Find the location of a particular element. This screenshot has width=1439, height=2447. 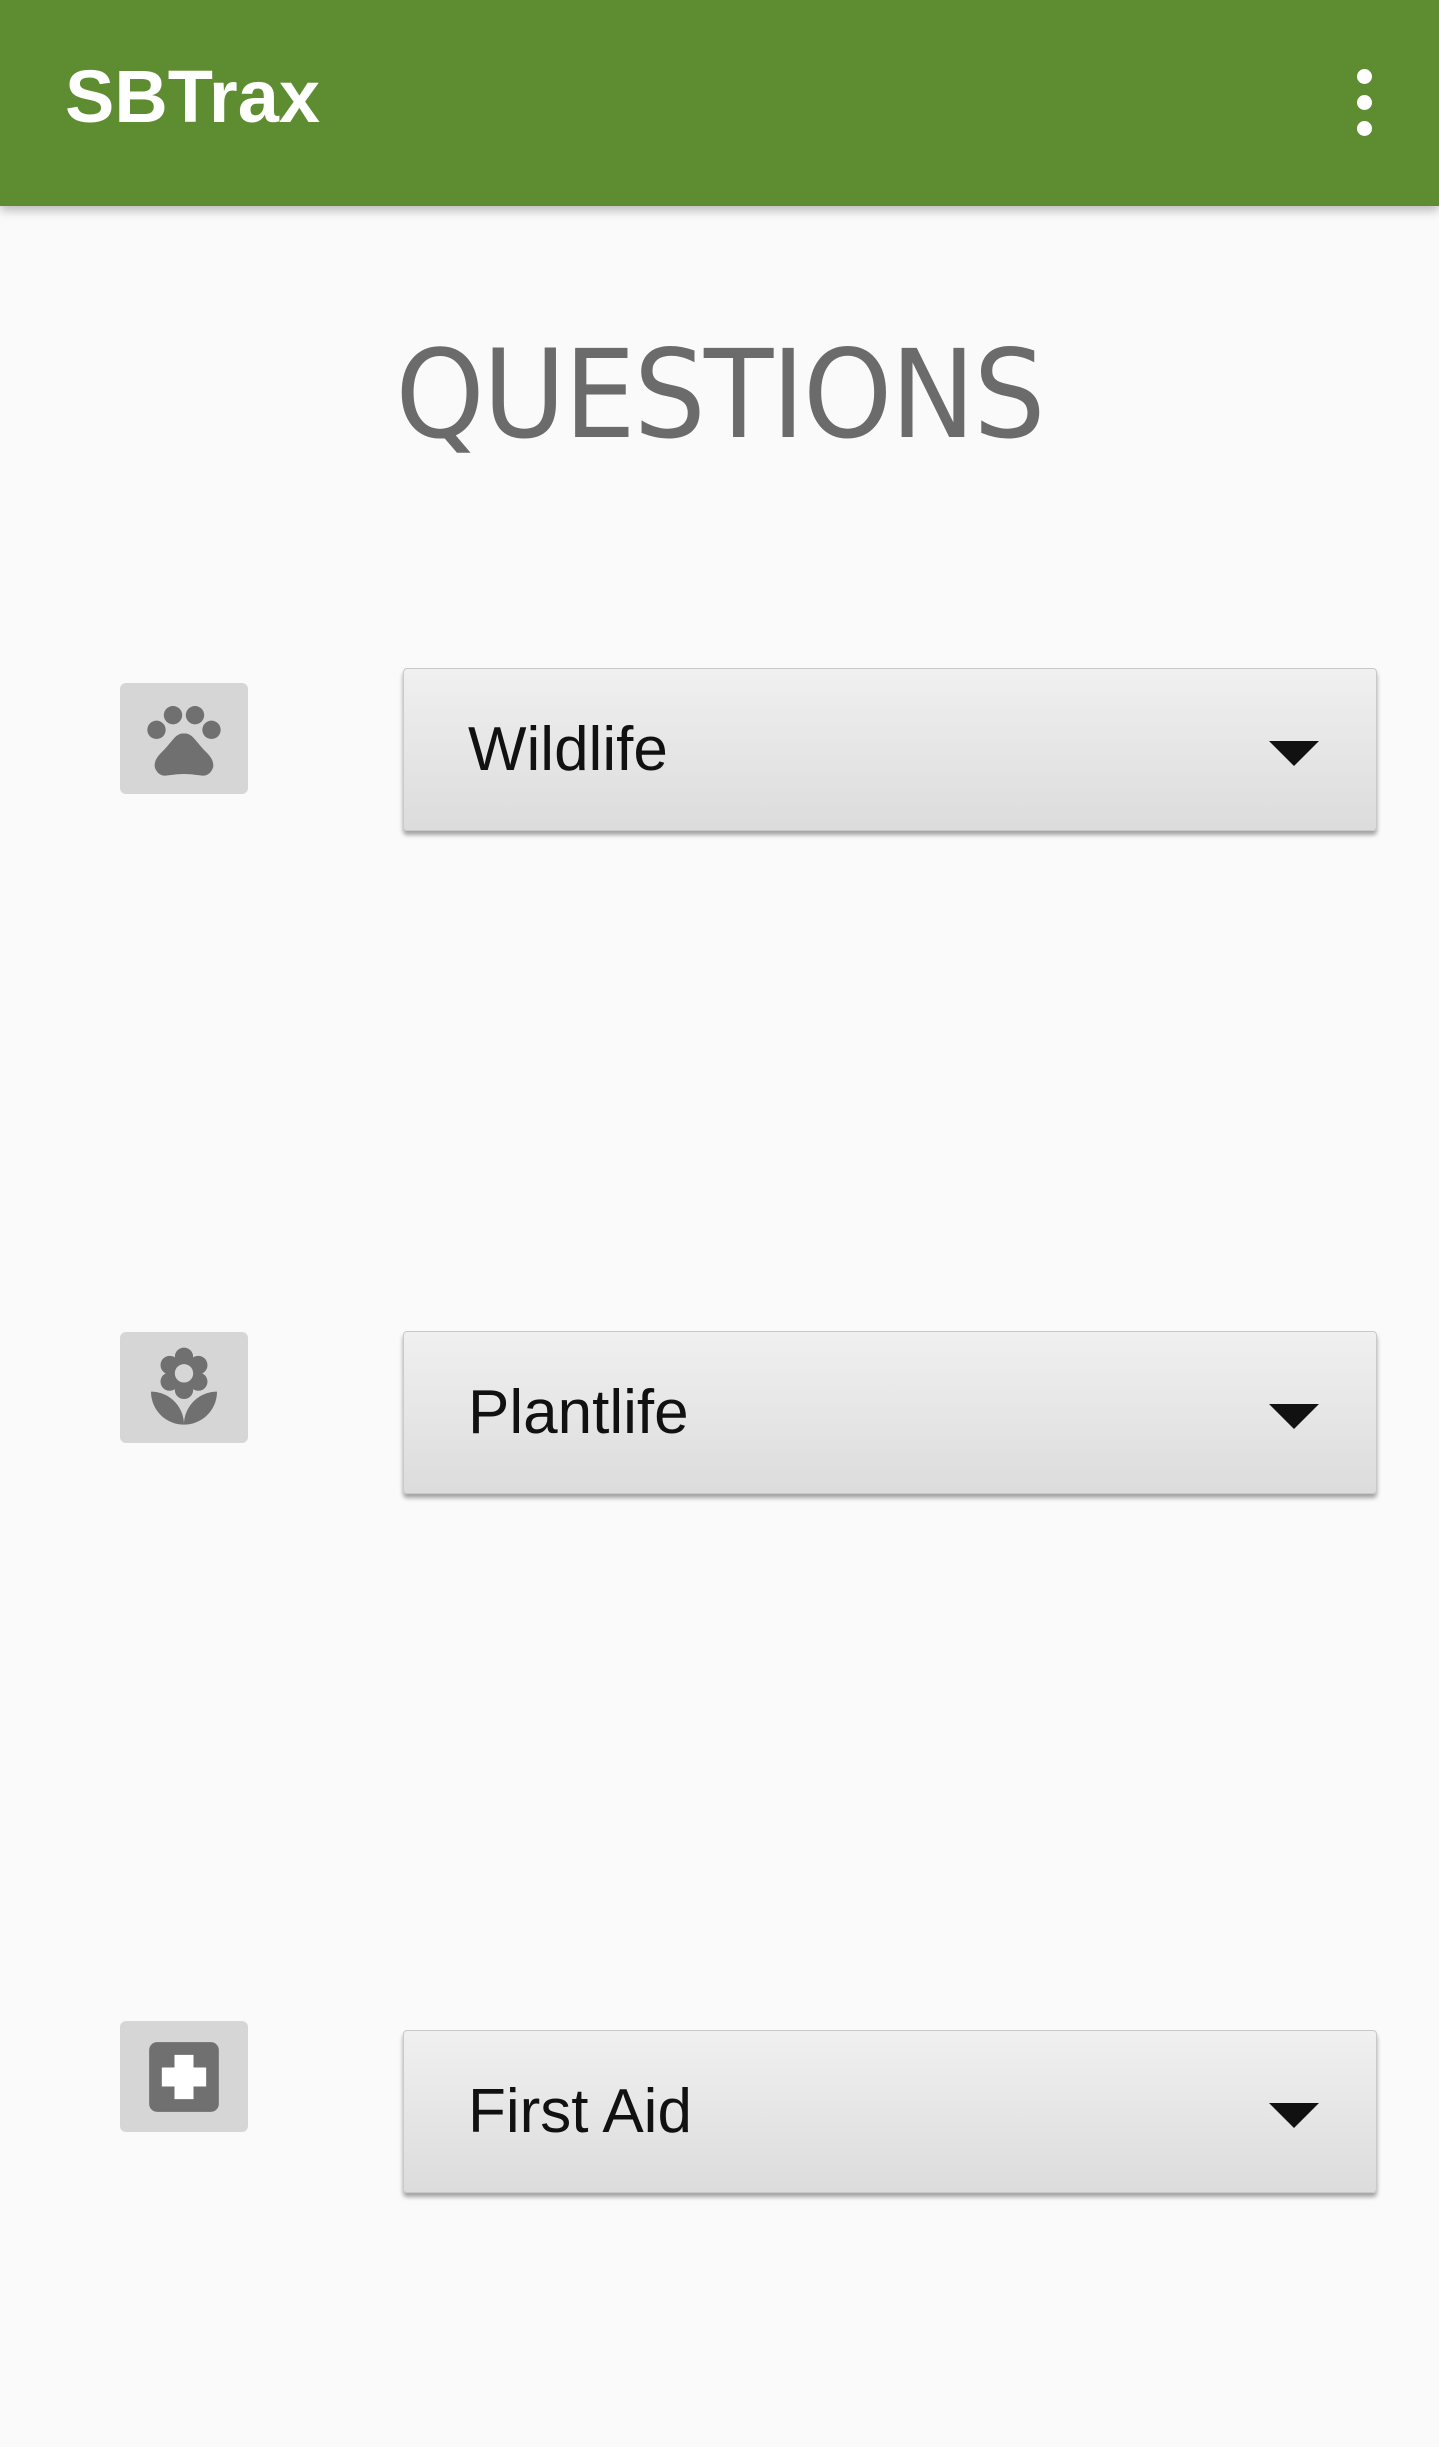

first-aid-dropdown: First Aid is located at coordinates (890, 2111).